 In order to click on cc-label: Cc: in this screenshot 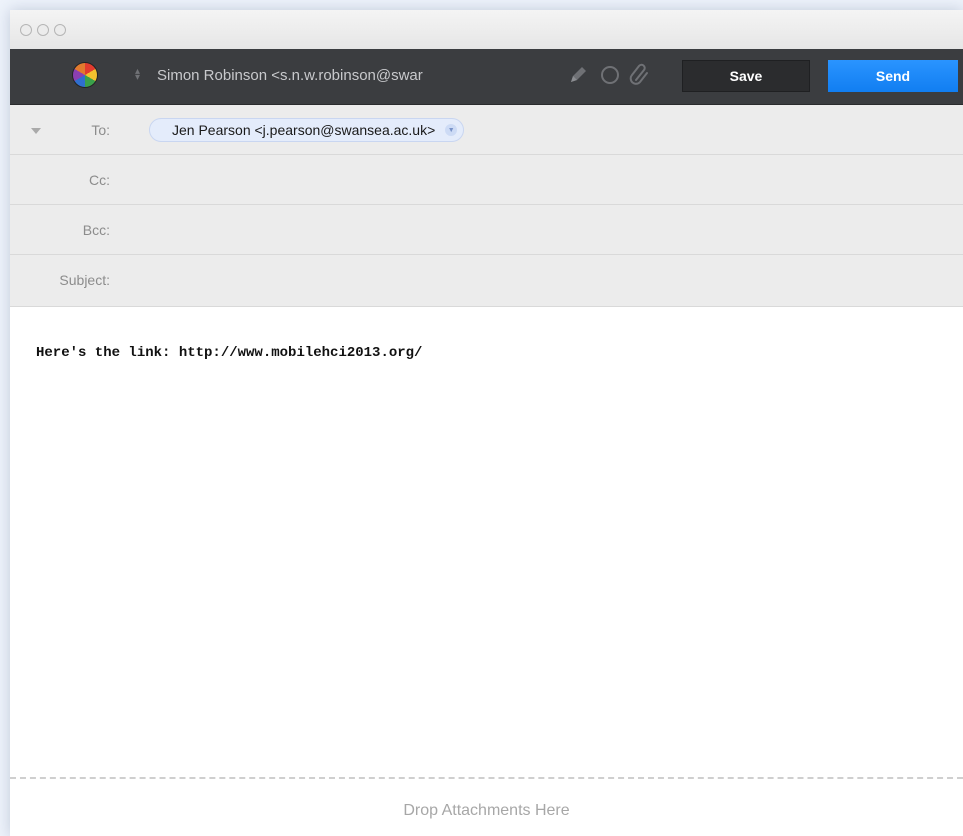, I will do `click(99, 180)`.